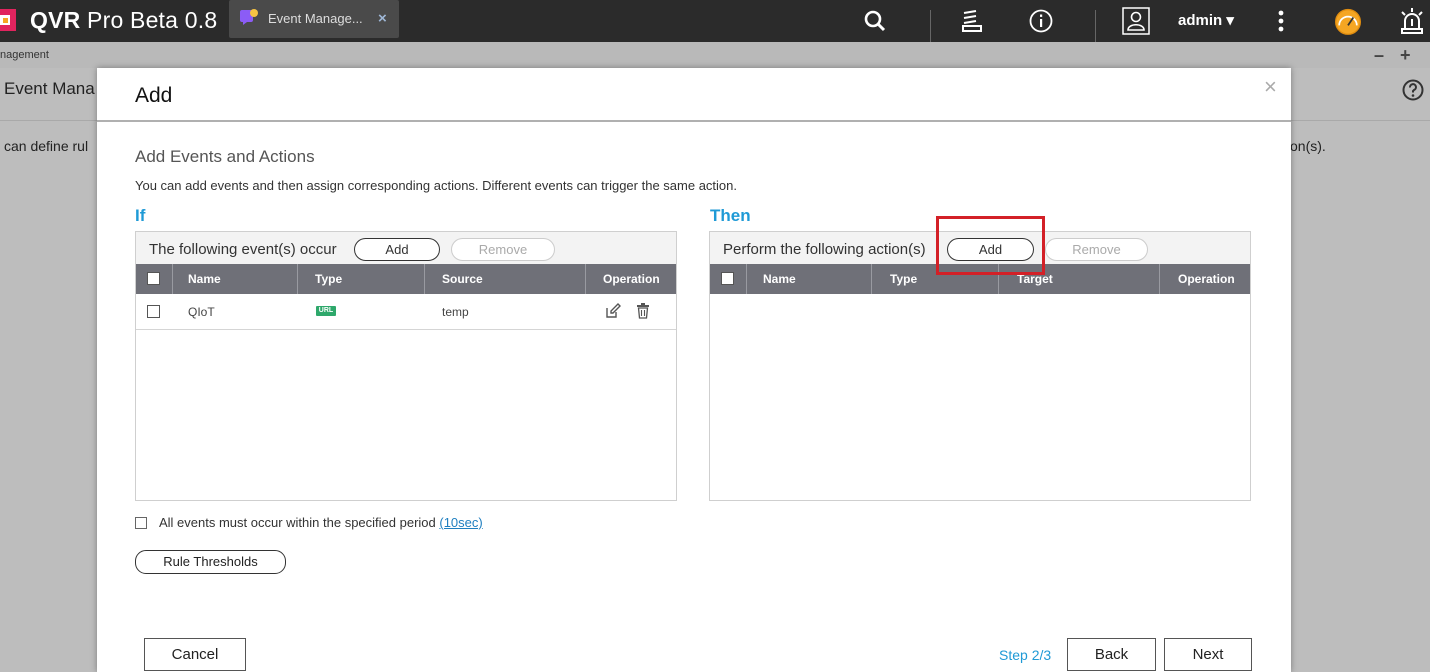 Image resolution: width=1430 pixels, height=672 pixels. What do you see at coordinates (153, 311) in the screenshot?
I see `row-checkbox` at bounding box center [153, 311].